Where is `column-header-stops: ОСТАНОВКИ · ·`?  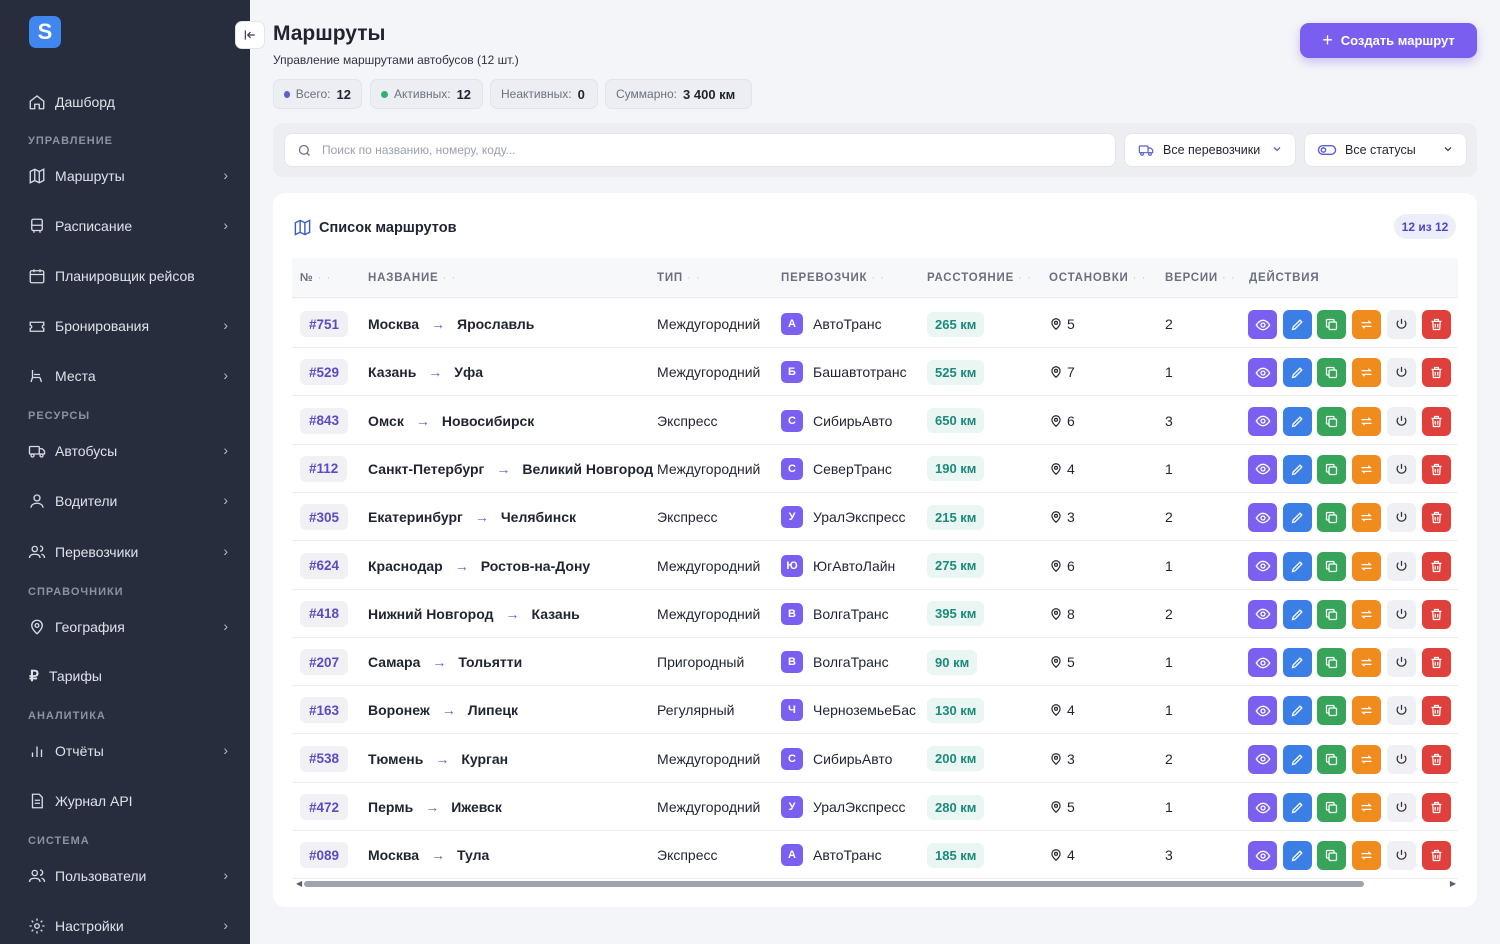
column-header-stops: ОСТАНОВКИ · · is located at coordinates (1097, 278).